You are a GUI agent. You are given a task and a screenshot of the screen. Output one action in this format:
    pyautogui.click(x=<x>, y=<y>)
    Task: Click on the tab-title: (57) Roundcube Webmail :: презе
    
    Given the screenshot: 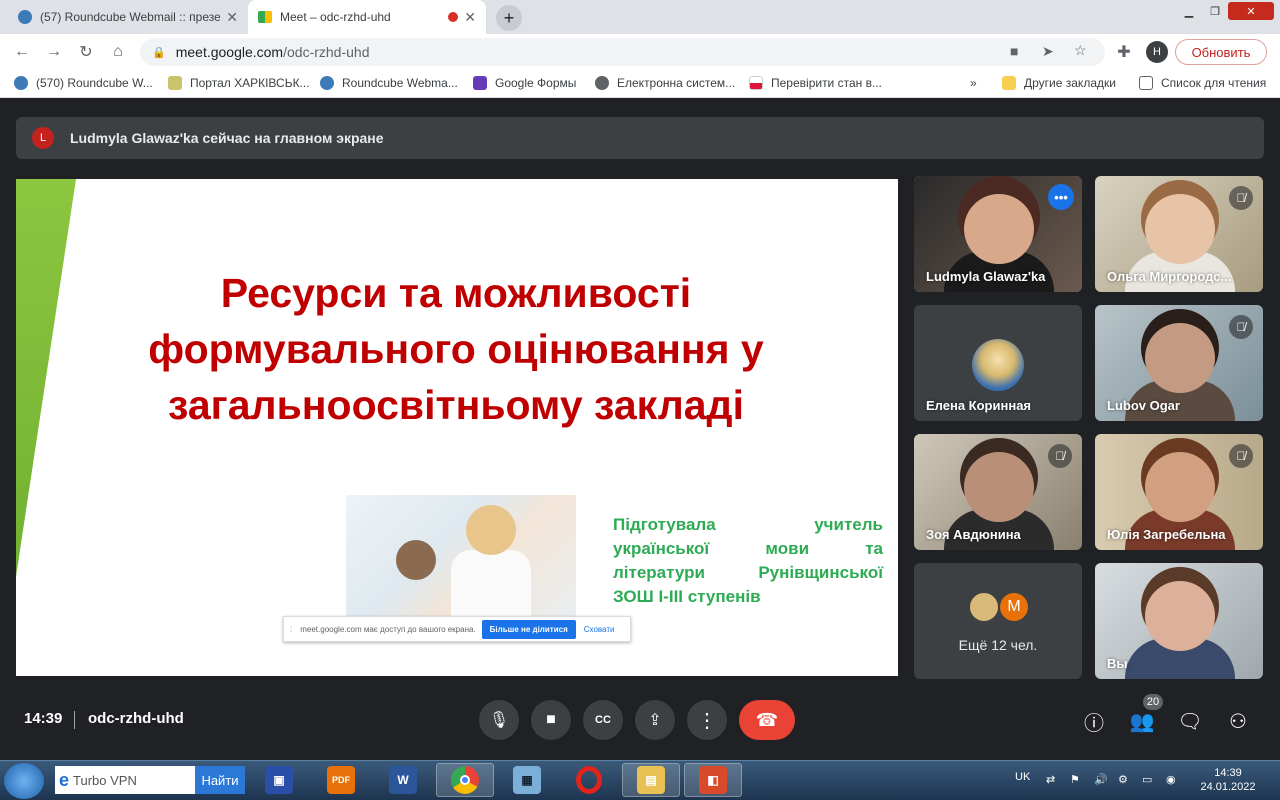 What is the action you would take?
    pyautogui.click(x=130, y=17)
    